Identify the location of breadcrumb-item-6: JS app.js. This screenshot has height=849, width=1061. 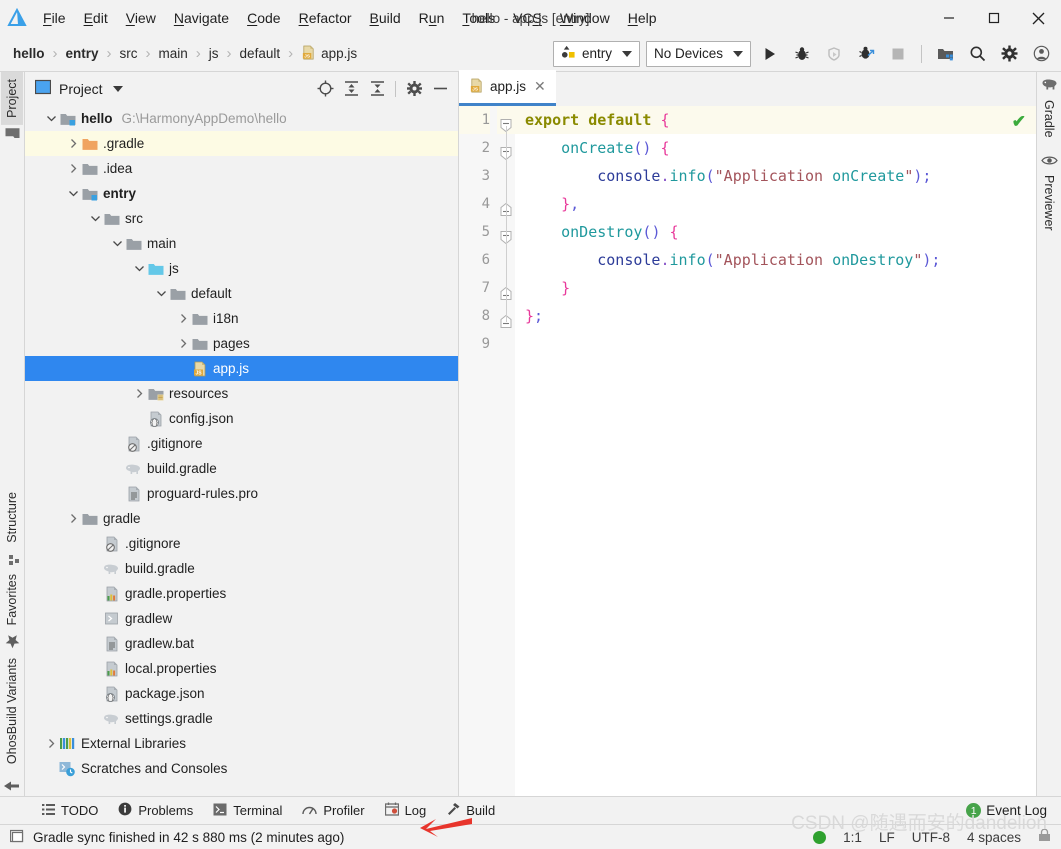
(329, 54).